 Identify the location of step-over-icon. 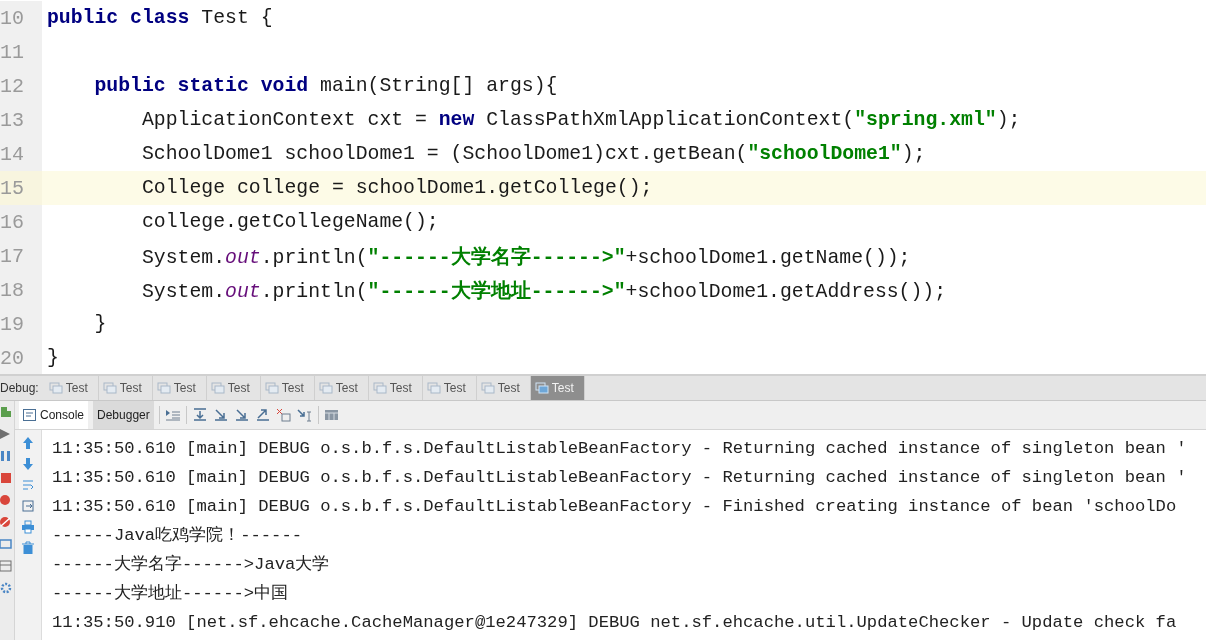
(199, 415).